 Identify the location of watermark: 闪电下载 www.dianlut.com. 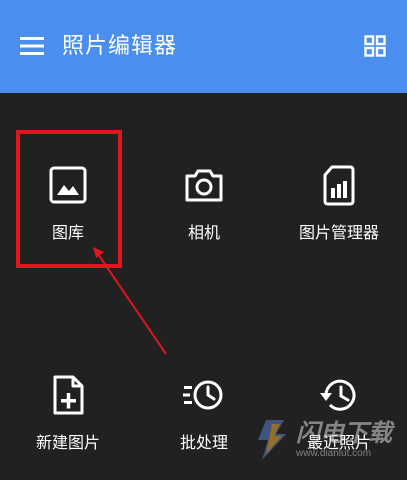
(327, 440).